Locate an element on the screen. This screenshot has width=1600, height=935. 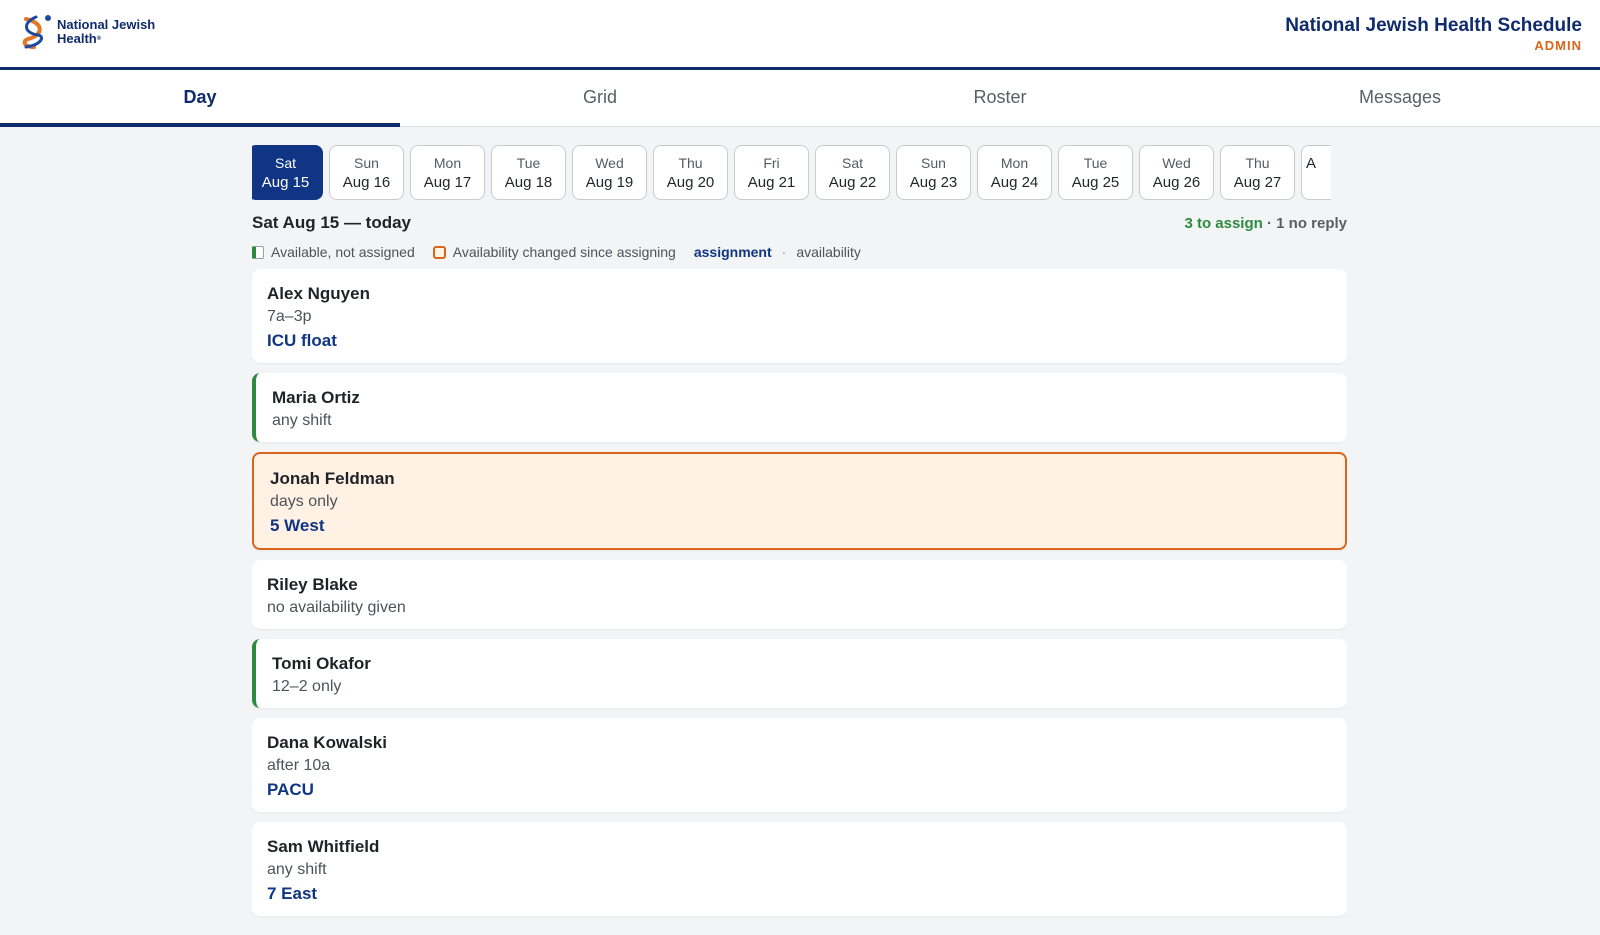
registered-mark: ® is located at coordinates (99, 39).